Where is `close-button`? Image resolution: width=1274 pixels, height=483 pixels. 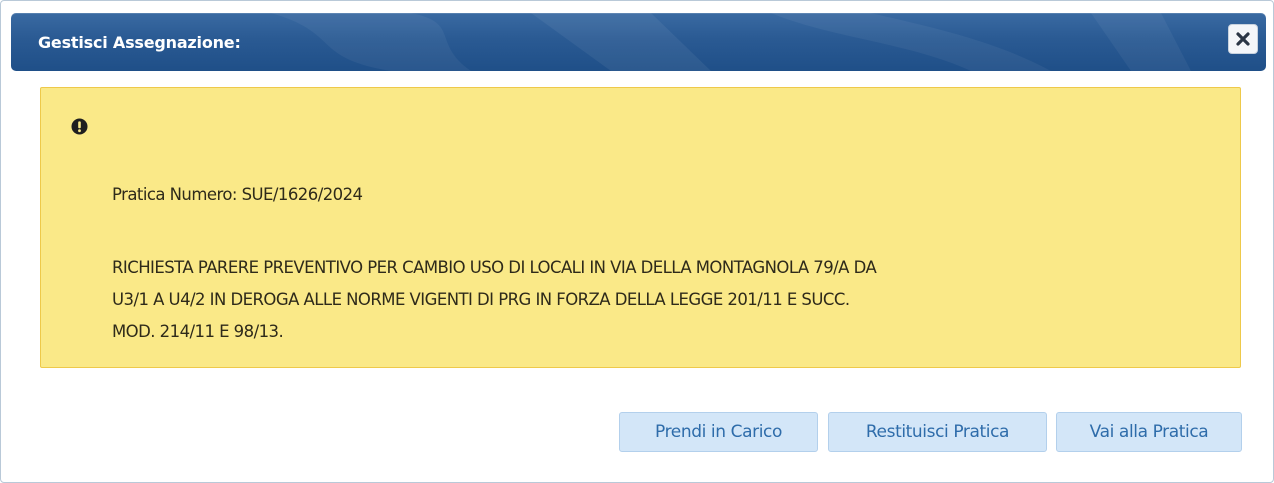 close-button is located at coordinates (1243, 39).